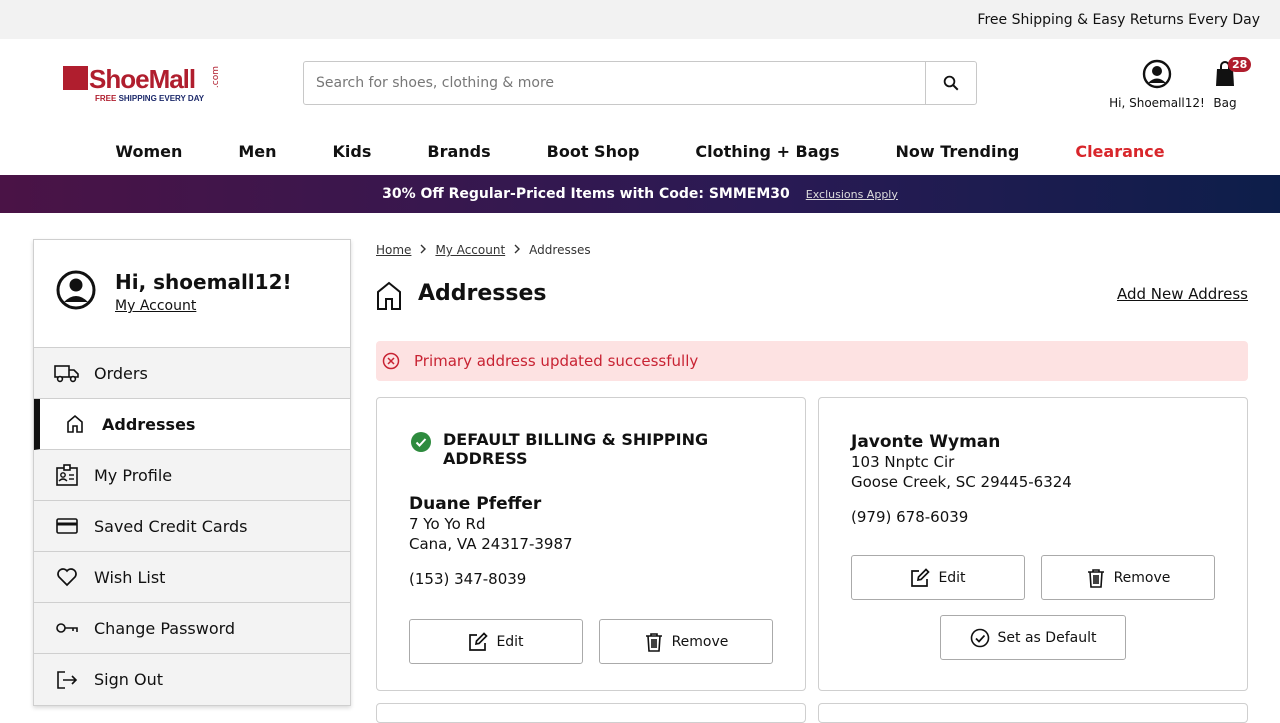  I want to click on set-default-label: Set as Default, so click(1047, 637).